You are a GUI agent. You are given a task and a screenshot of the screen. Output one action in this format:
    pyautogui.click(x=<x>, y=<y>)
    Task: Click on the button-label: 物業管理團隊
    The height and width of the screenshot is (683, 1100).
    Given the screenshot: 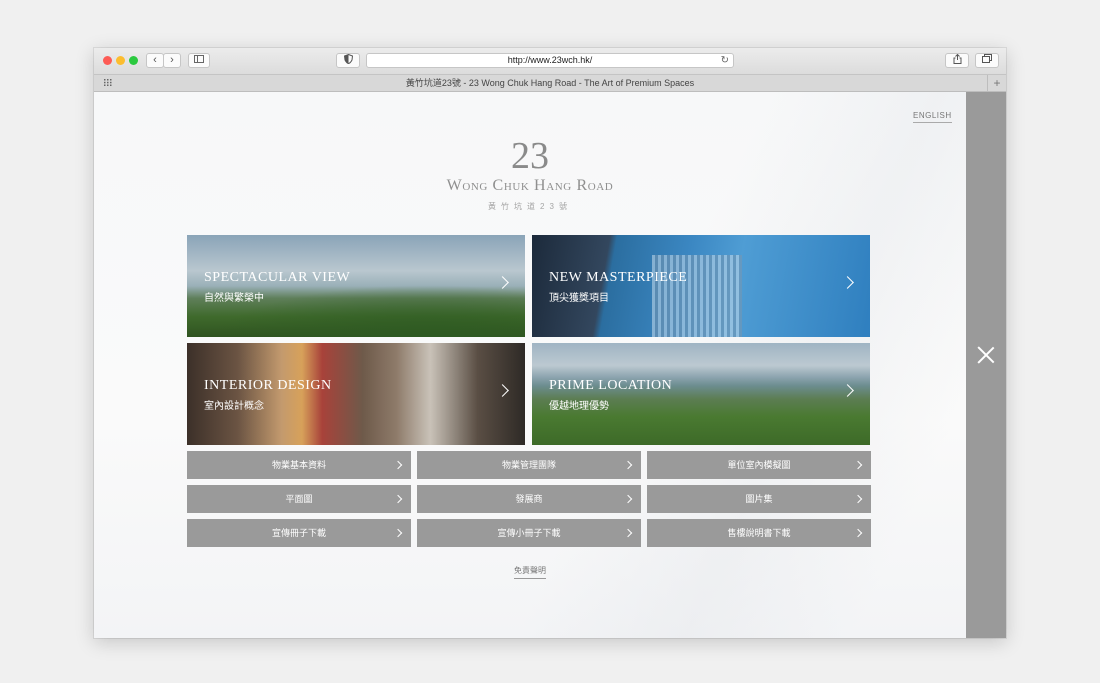 What is the action you would take?
    pyautogui.click(x=528, y=465)
    